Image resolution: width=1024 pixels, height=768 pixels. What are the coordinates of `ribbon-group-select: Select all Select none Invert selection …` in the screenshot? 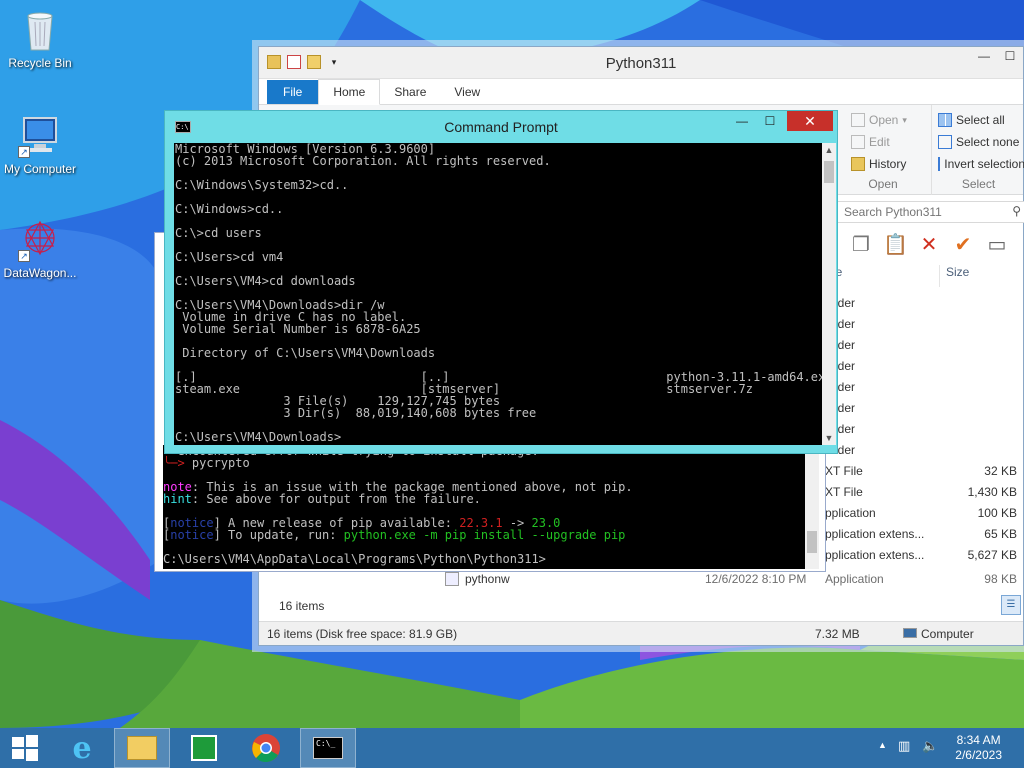 It's located at (977, 150).